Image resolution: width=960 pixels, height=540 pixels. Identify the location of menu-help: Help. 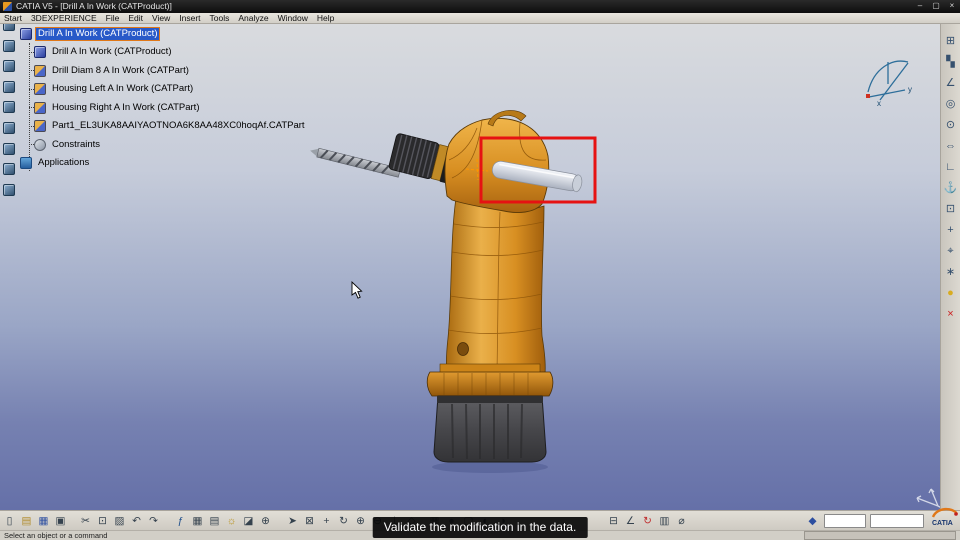
(325, 18).